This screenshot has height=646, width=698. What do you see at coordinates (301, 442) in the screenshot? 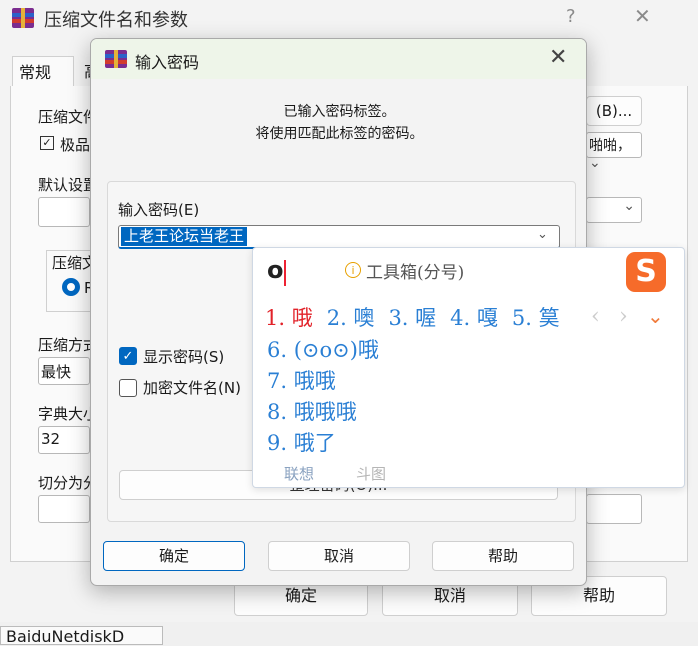
I see `ime-candidate: 9. 哦了` at bounding box center [301, 442].